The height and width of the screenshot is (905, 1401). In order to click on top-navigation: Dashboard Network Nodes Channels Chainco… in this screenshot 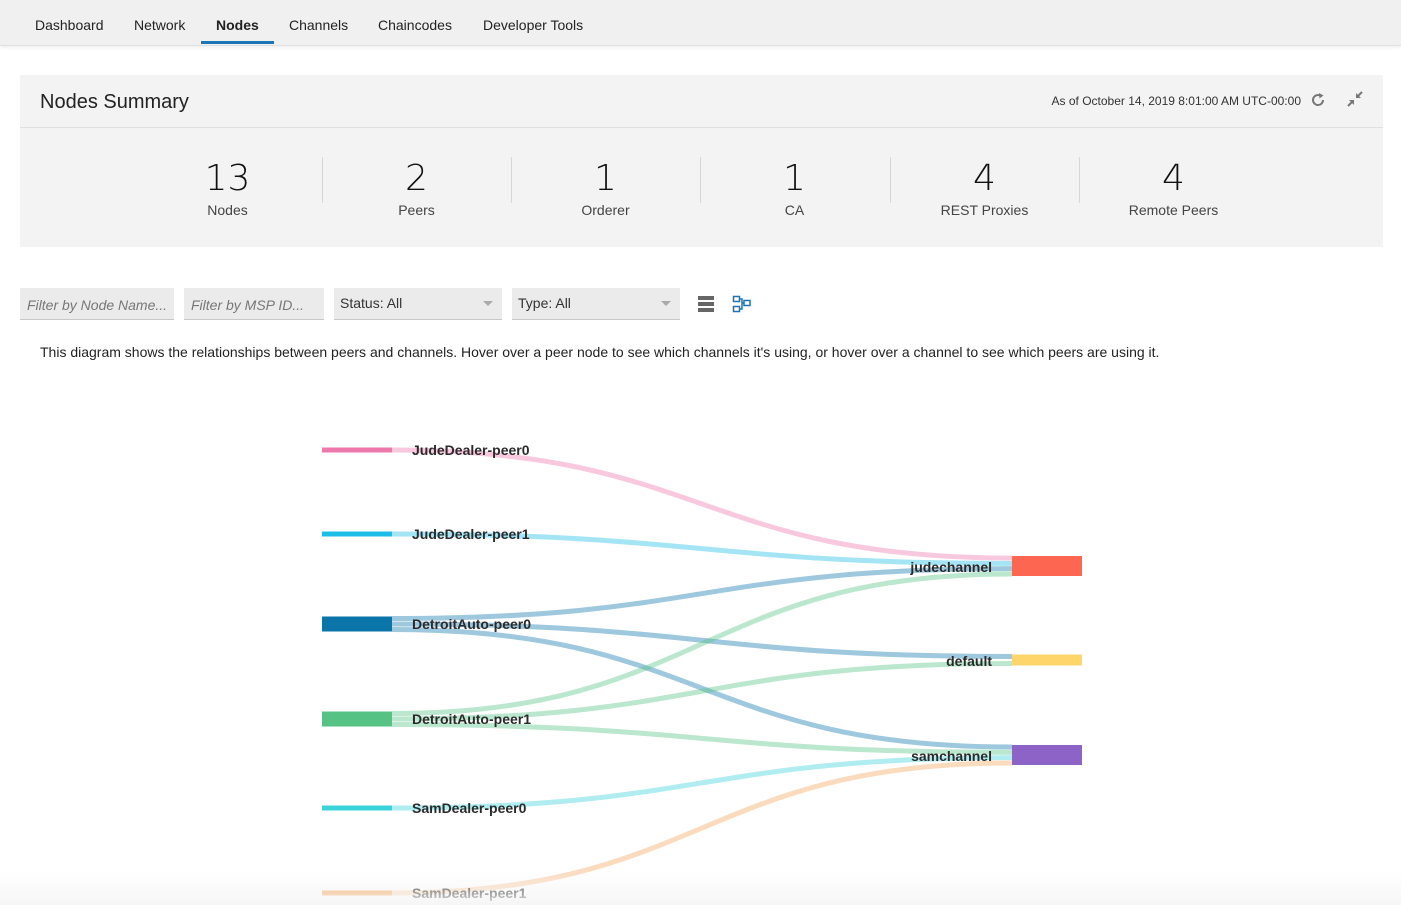, I will do `click(700, 23)`.